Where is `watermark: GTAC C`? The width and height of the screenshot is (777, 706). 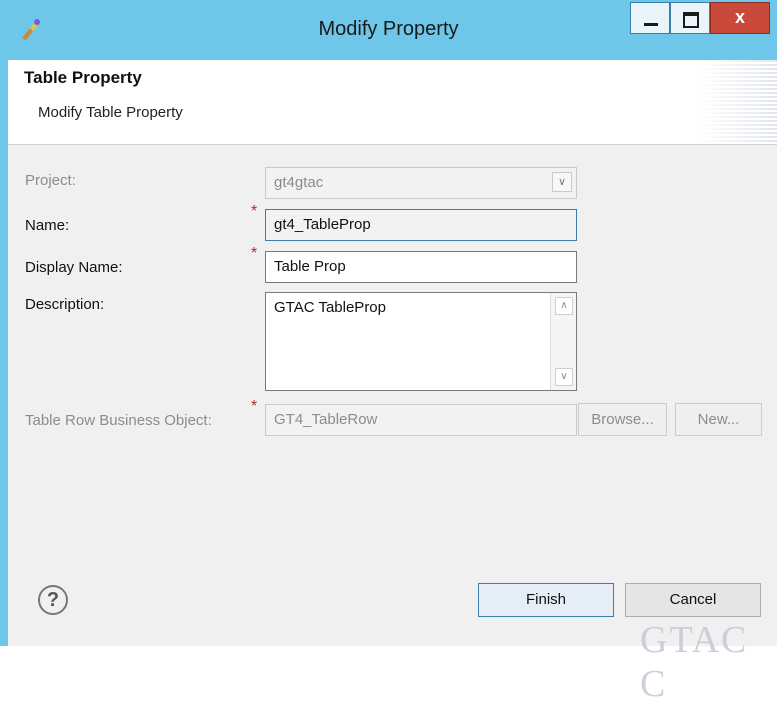 watermark: GTAC C is located at coordinates (694, 662).